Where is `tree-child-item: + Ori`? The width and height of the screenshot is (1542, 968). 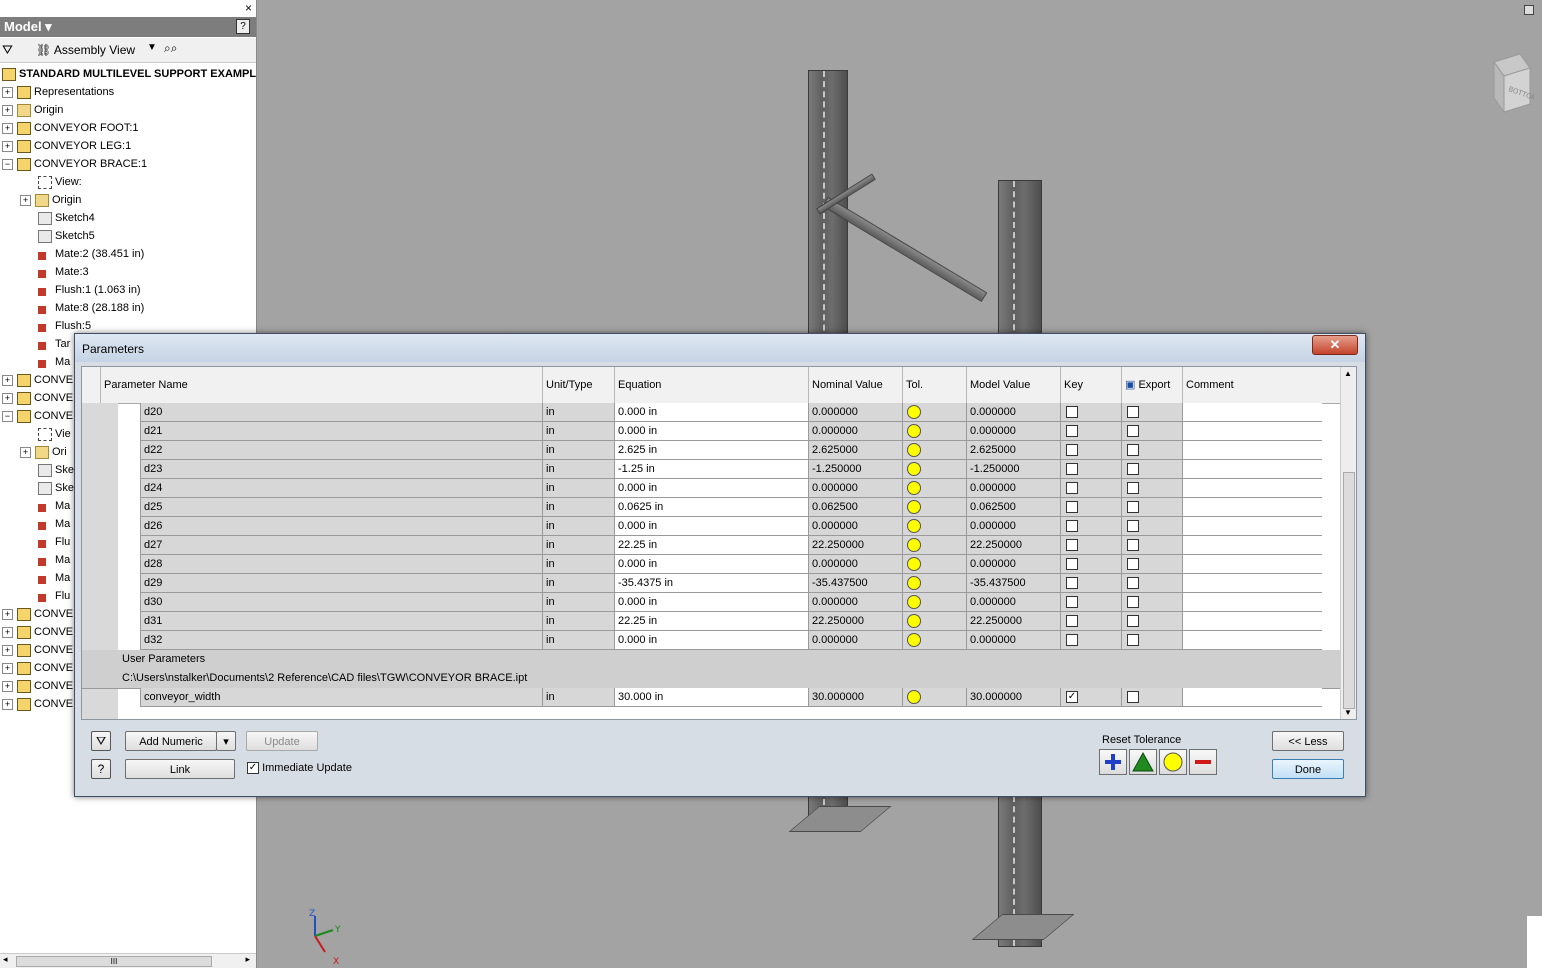
tree-child-item: + Ori is located at coordinates (43, 452).